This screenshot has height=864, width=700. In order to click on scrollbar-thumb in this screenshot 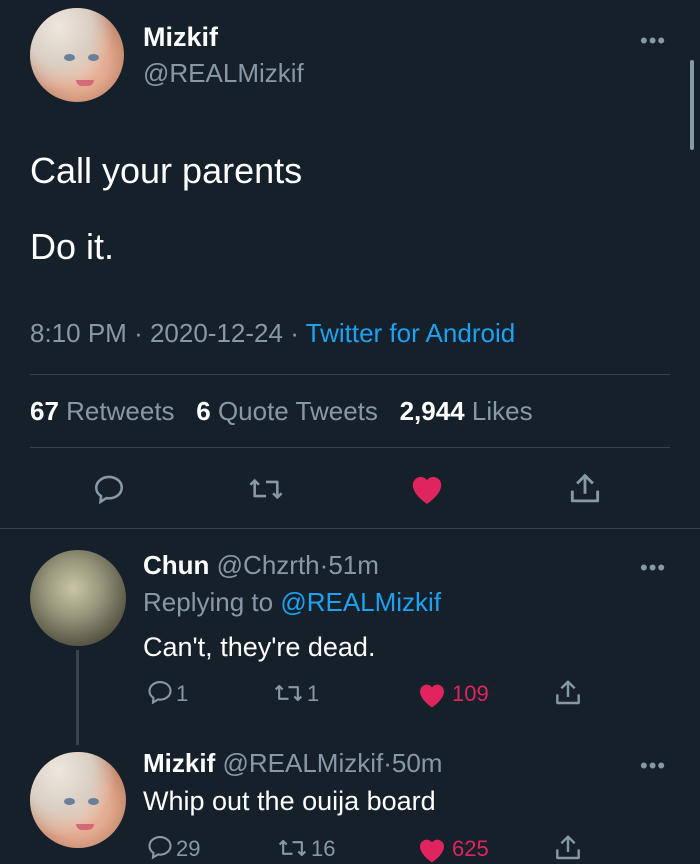, I will do `click(692, 105)`.